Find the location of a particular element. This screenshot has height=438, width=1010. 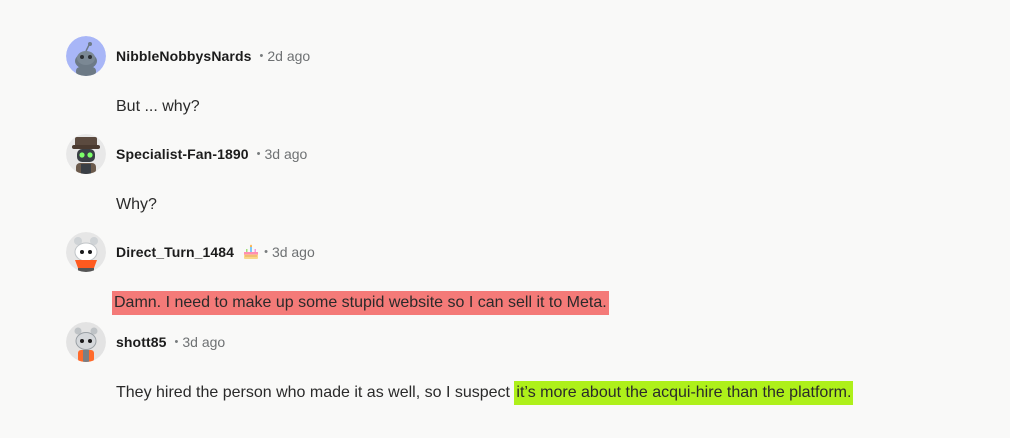

comment-body: But ... why? is located at coordinates (541, 107).